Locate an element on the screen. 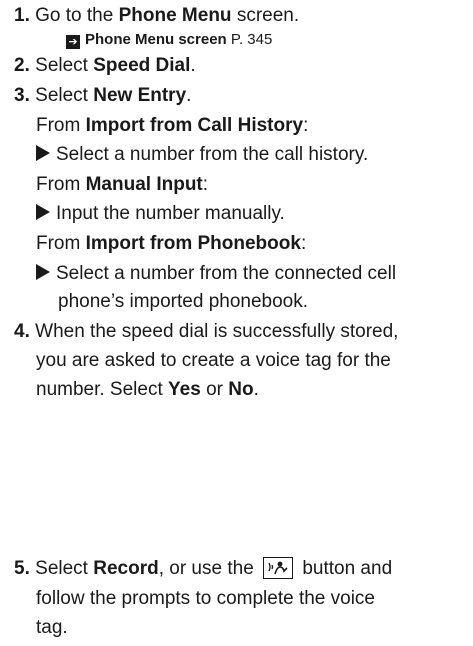 This screenshot has height=646, width=473. step-text: number. Select is located at coordinates (102, 389).